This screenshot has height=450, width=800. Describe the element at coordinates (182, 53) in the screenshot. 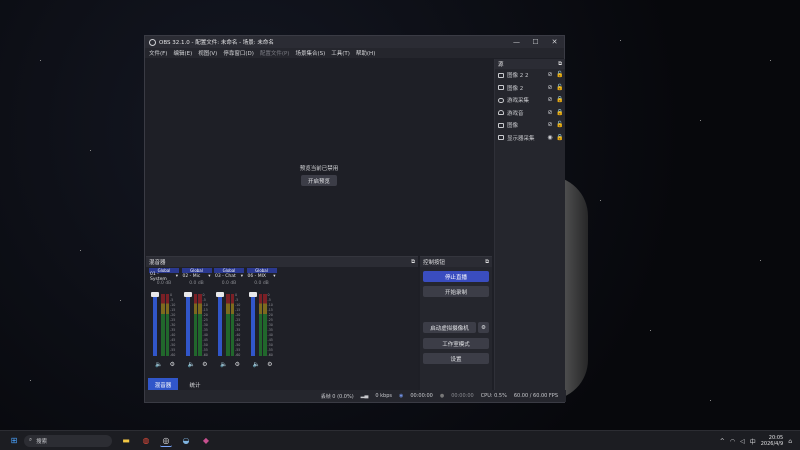

I see `menu-edit: 编辑(E)` at that location.